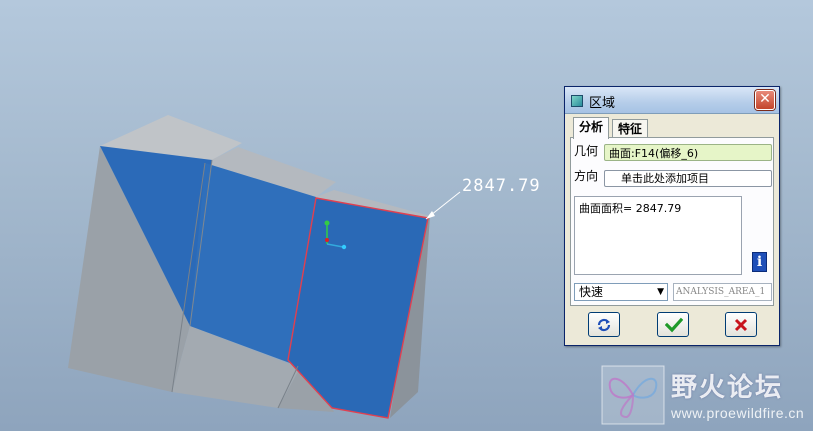  Describe the element at coordinates (430, 215) in the screenshot. I see `dimension-arrowhead` at that location.